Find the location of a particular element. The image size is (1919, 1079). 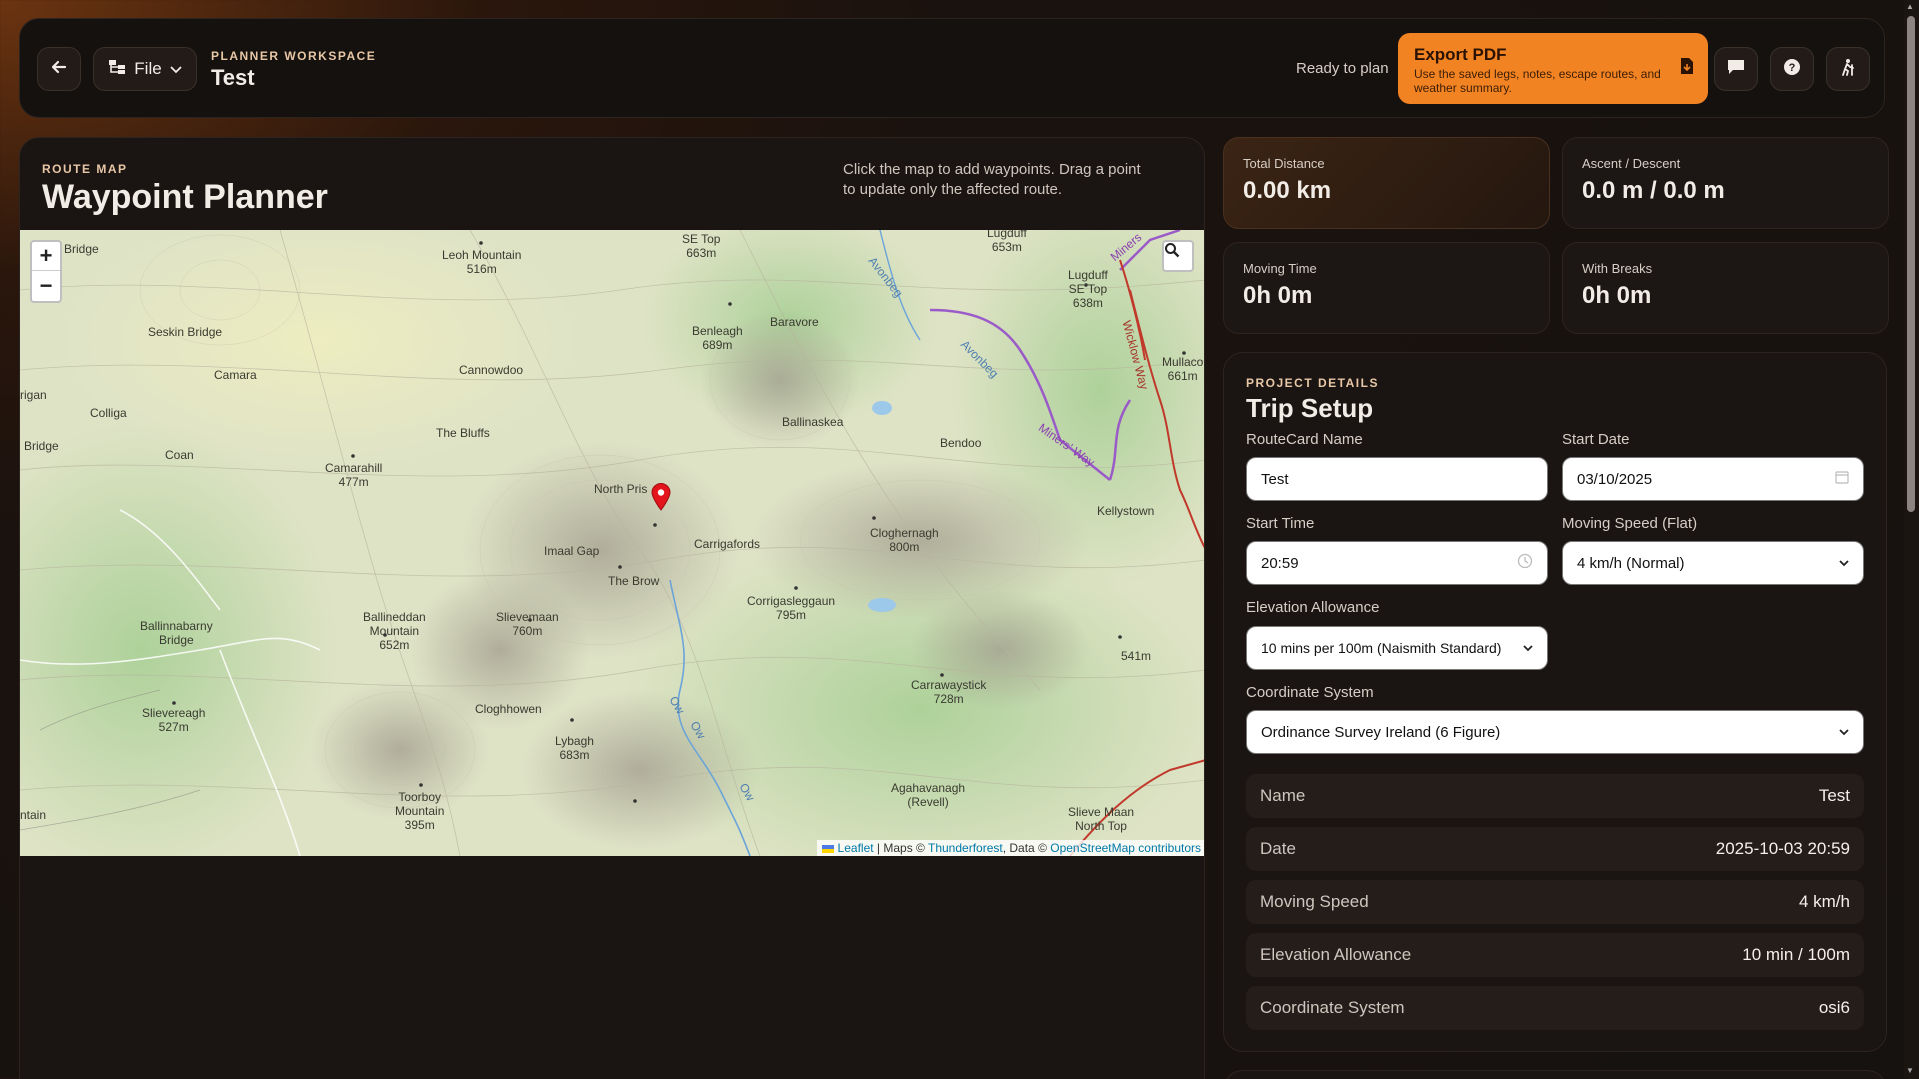

map-label: Kellystown is located at coordinates (1126, 511).